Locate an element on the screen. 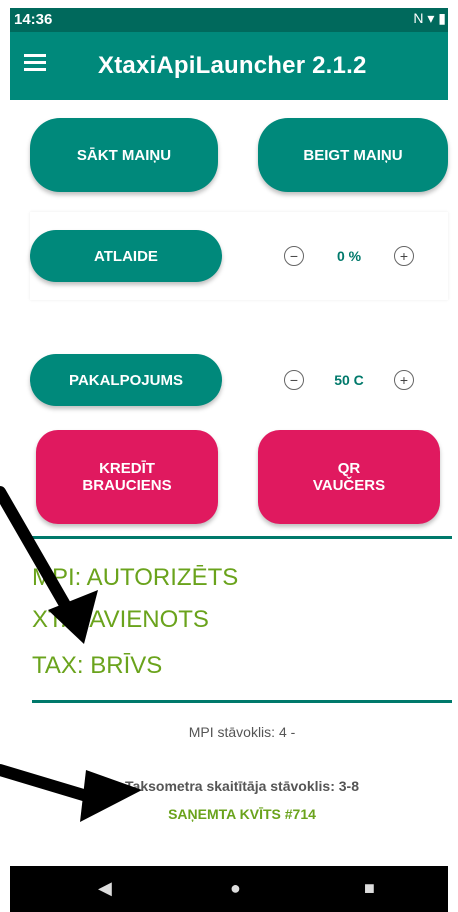 The image size is (458, 912). arrow-icon-upper is located at coordinates (49, 565).